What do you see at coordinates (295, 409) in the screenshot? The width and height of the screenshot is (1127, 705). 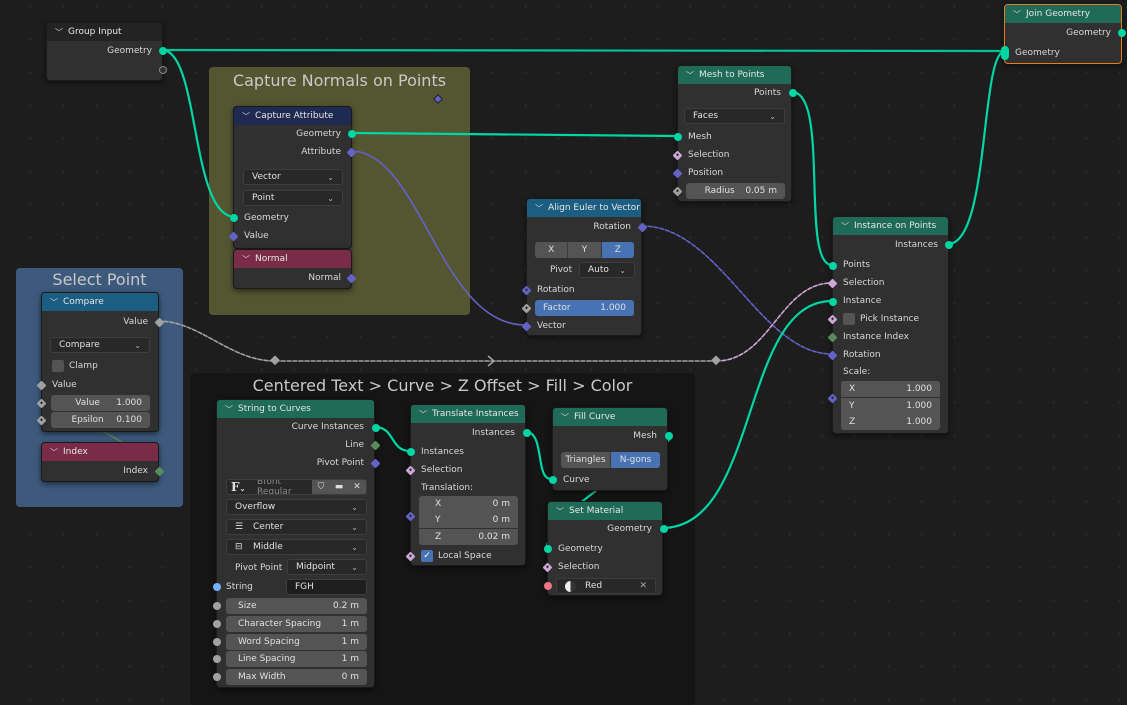 I see `node-header: ﹀ String to Curves` at bounding box center [295, 409].